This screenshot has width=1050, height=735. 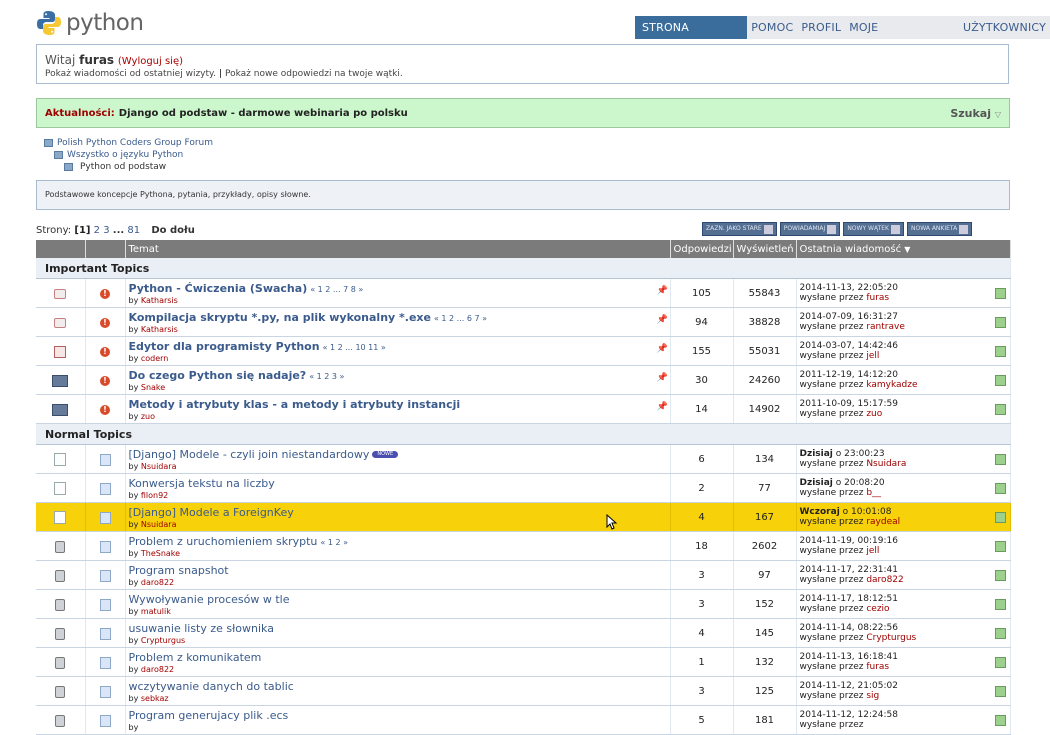 What do you see at coordinates (884, 580) in the screenshot?
I see `last-post-author-link: daro822` at bounding box center [884, 580].